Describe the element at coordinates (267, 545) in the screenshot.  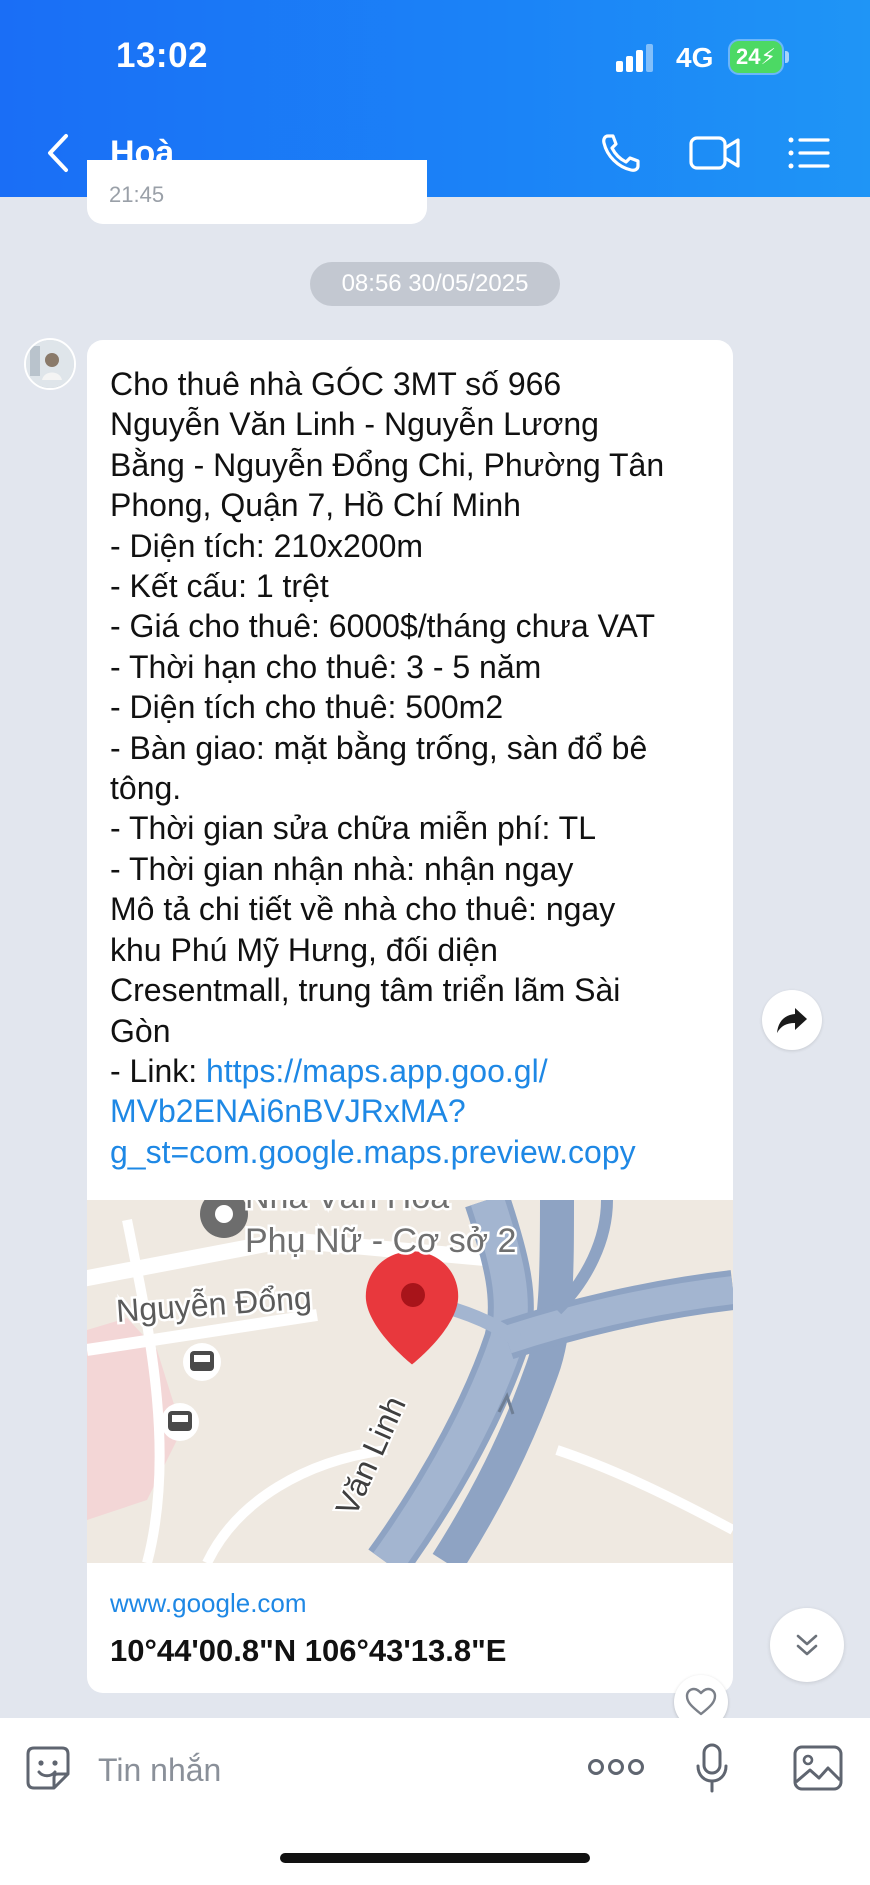
I see `message-line: - Diện tích: 210x200m` at that location.